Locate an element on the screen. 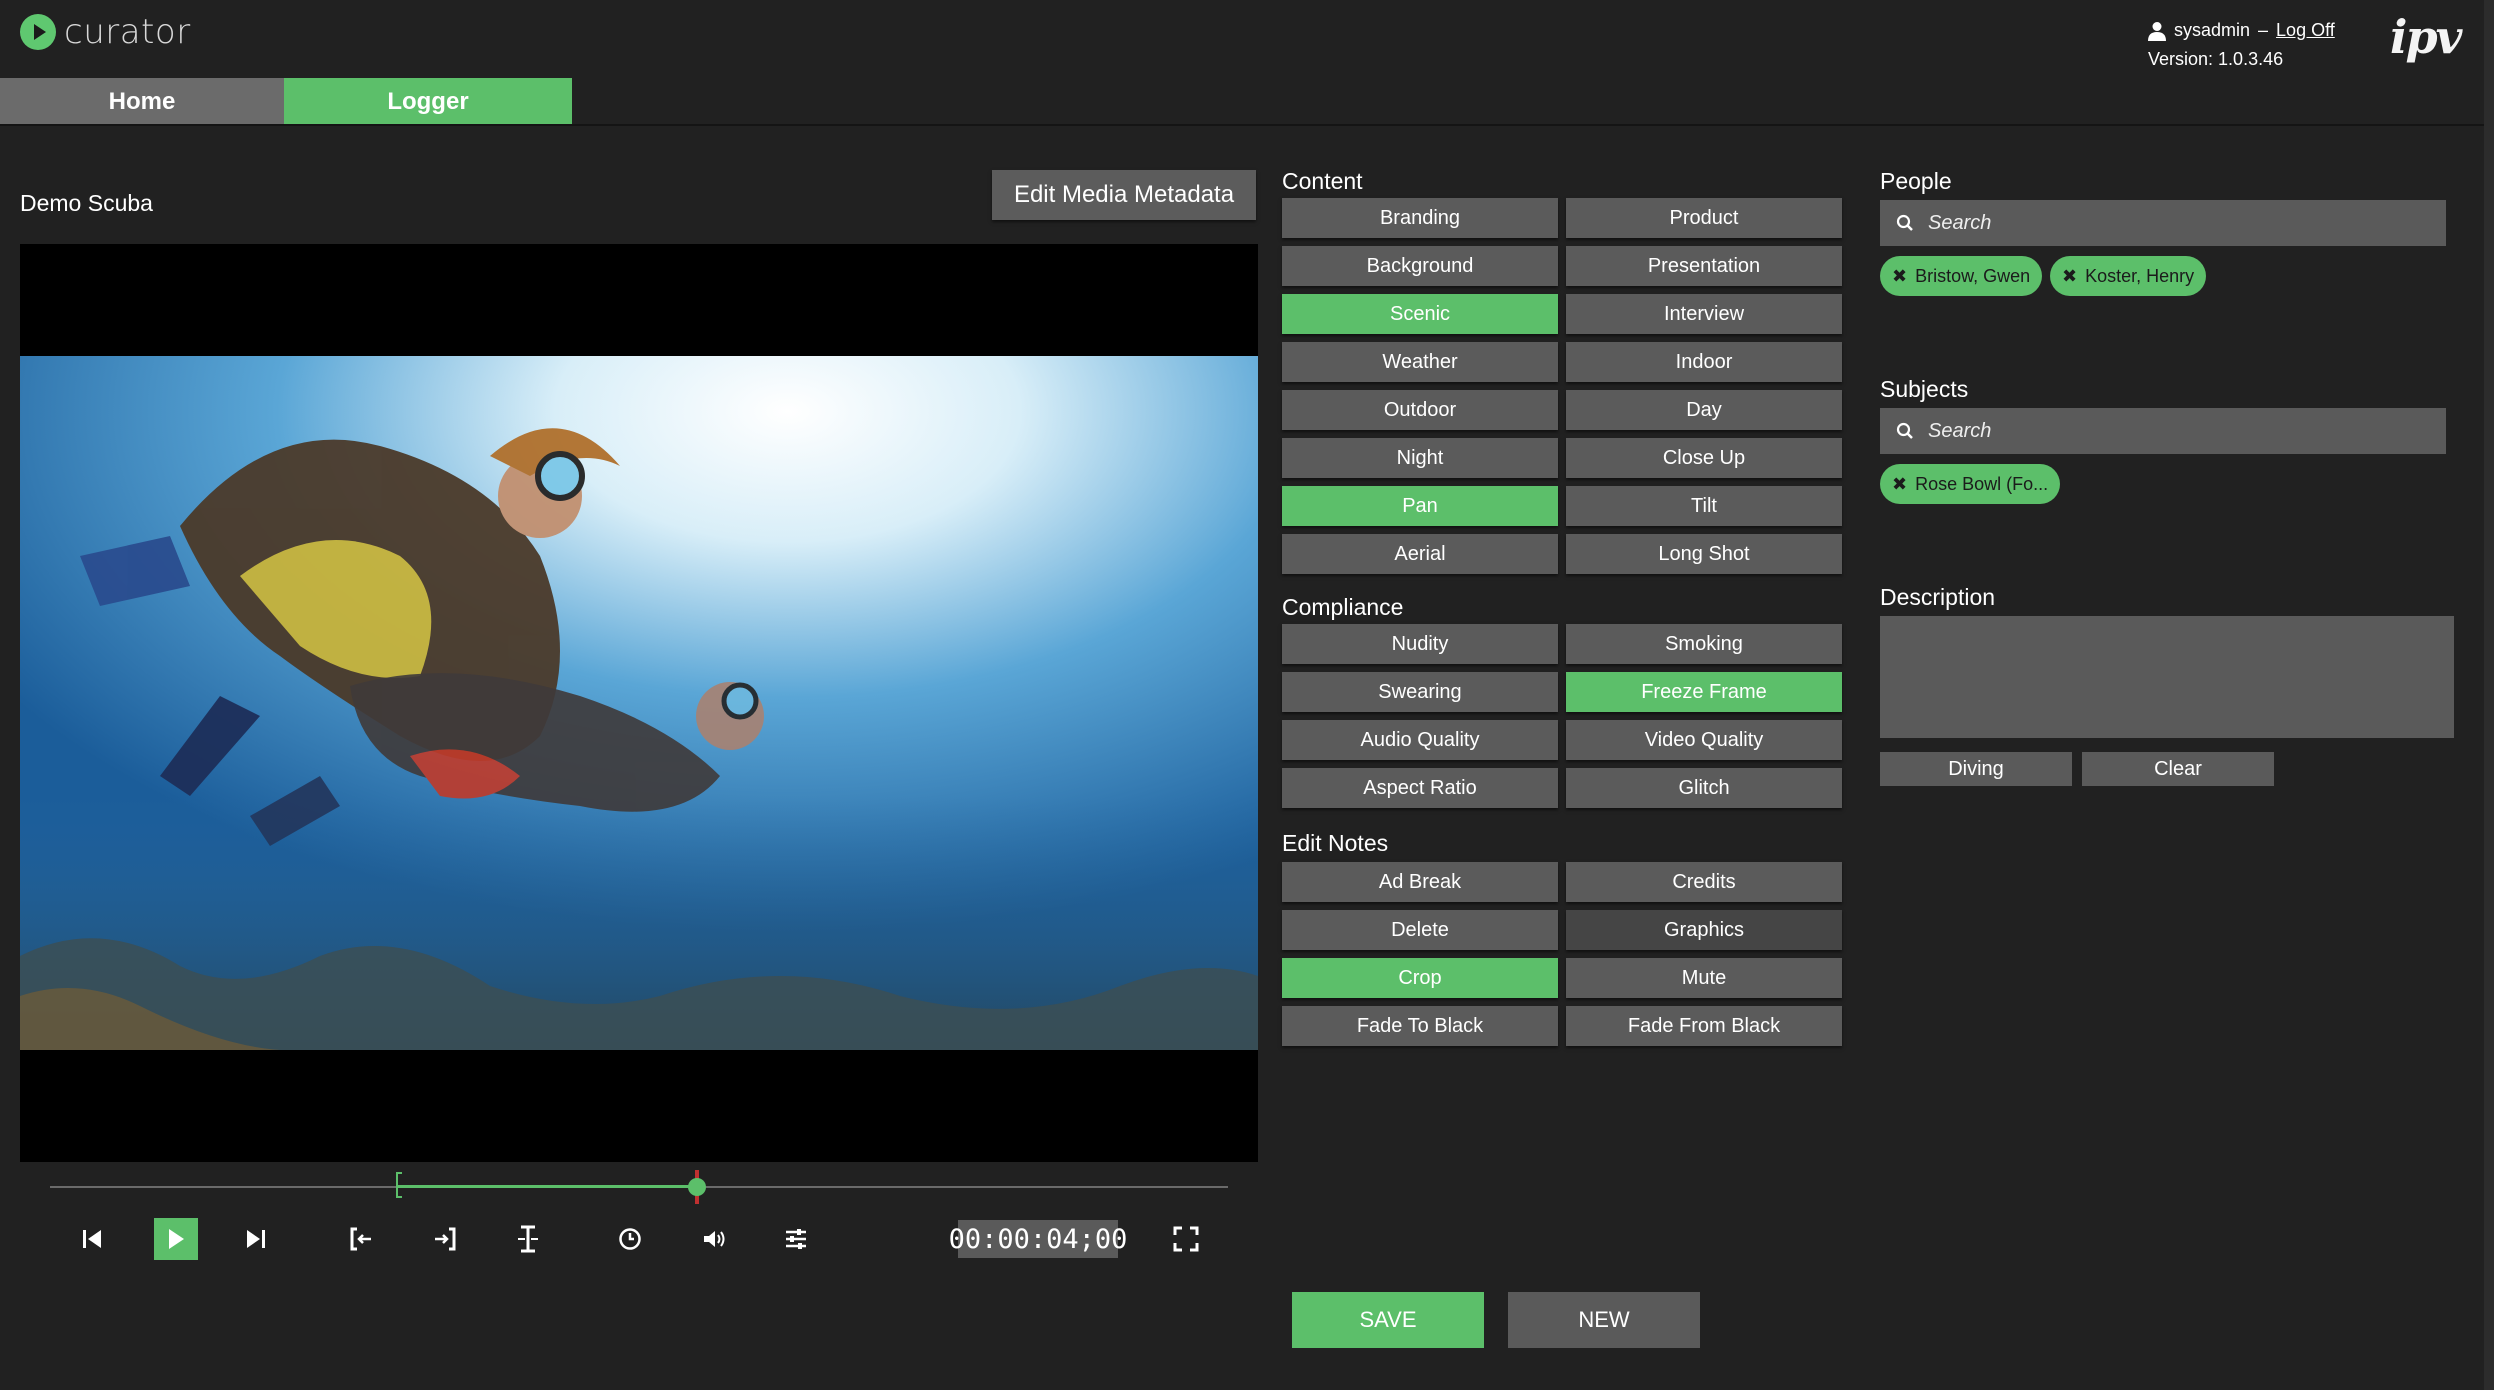 This screenshot has height=1390, width=2494. people-chip: ✖ Koster, Henry is located at coordinates (2128, 276).